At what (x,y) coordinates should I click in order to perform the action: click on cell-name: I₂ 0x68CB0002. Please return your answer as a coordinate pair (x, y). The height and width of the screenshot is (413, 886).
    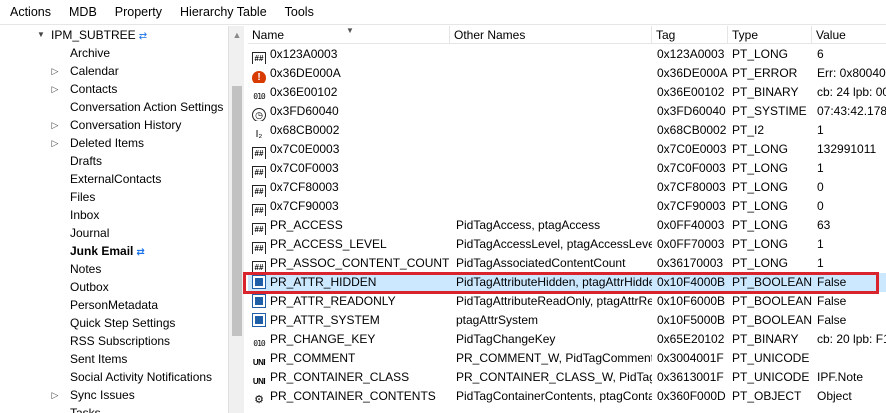
    Looking at the image, I should click on (351, 130).